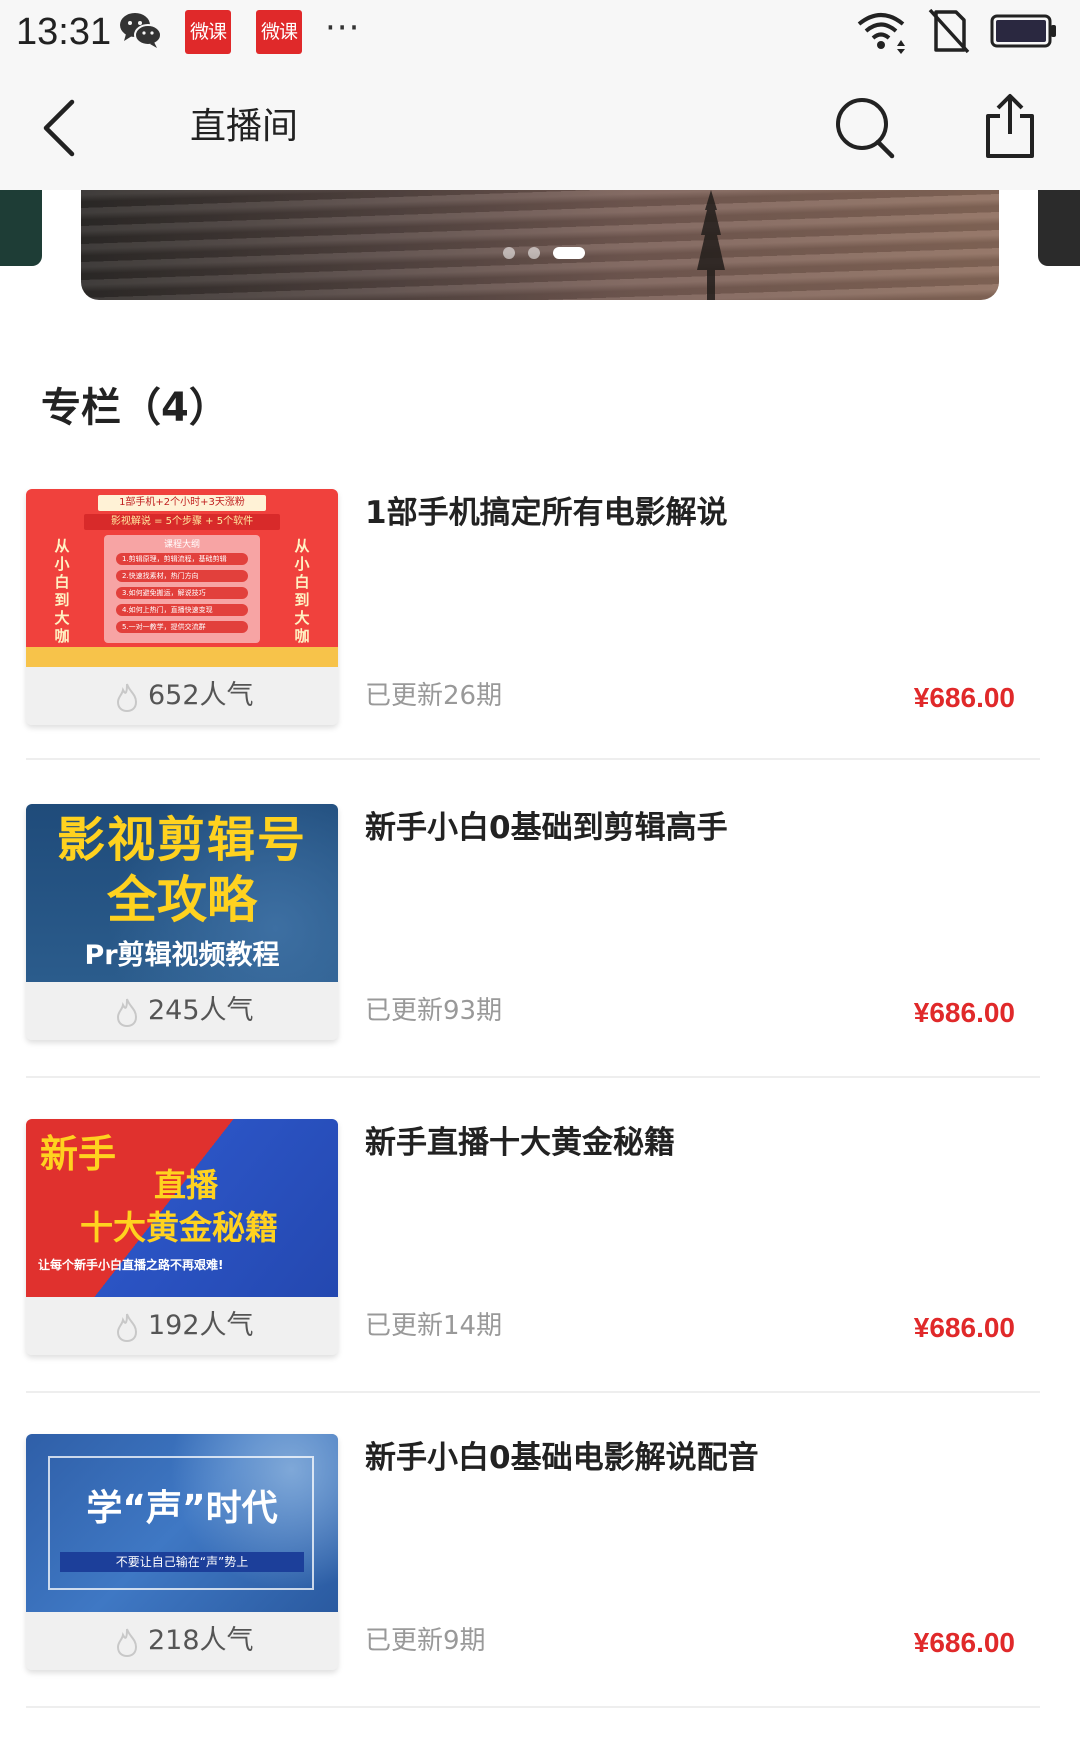 This screenshot has width=1080, height=1747. I want to click on popularity-bar: 218人气, so click(182, 1641).